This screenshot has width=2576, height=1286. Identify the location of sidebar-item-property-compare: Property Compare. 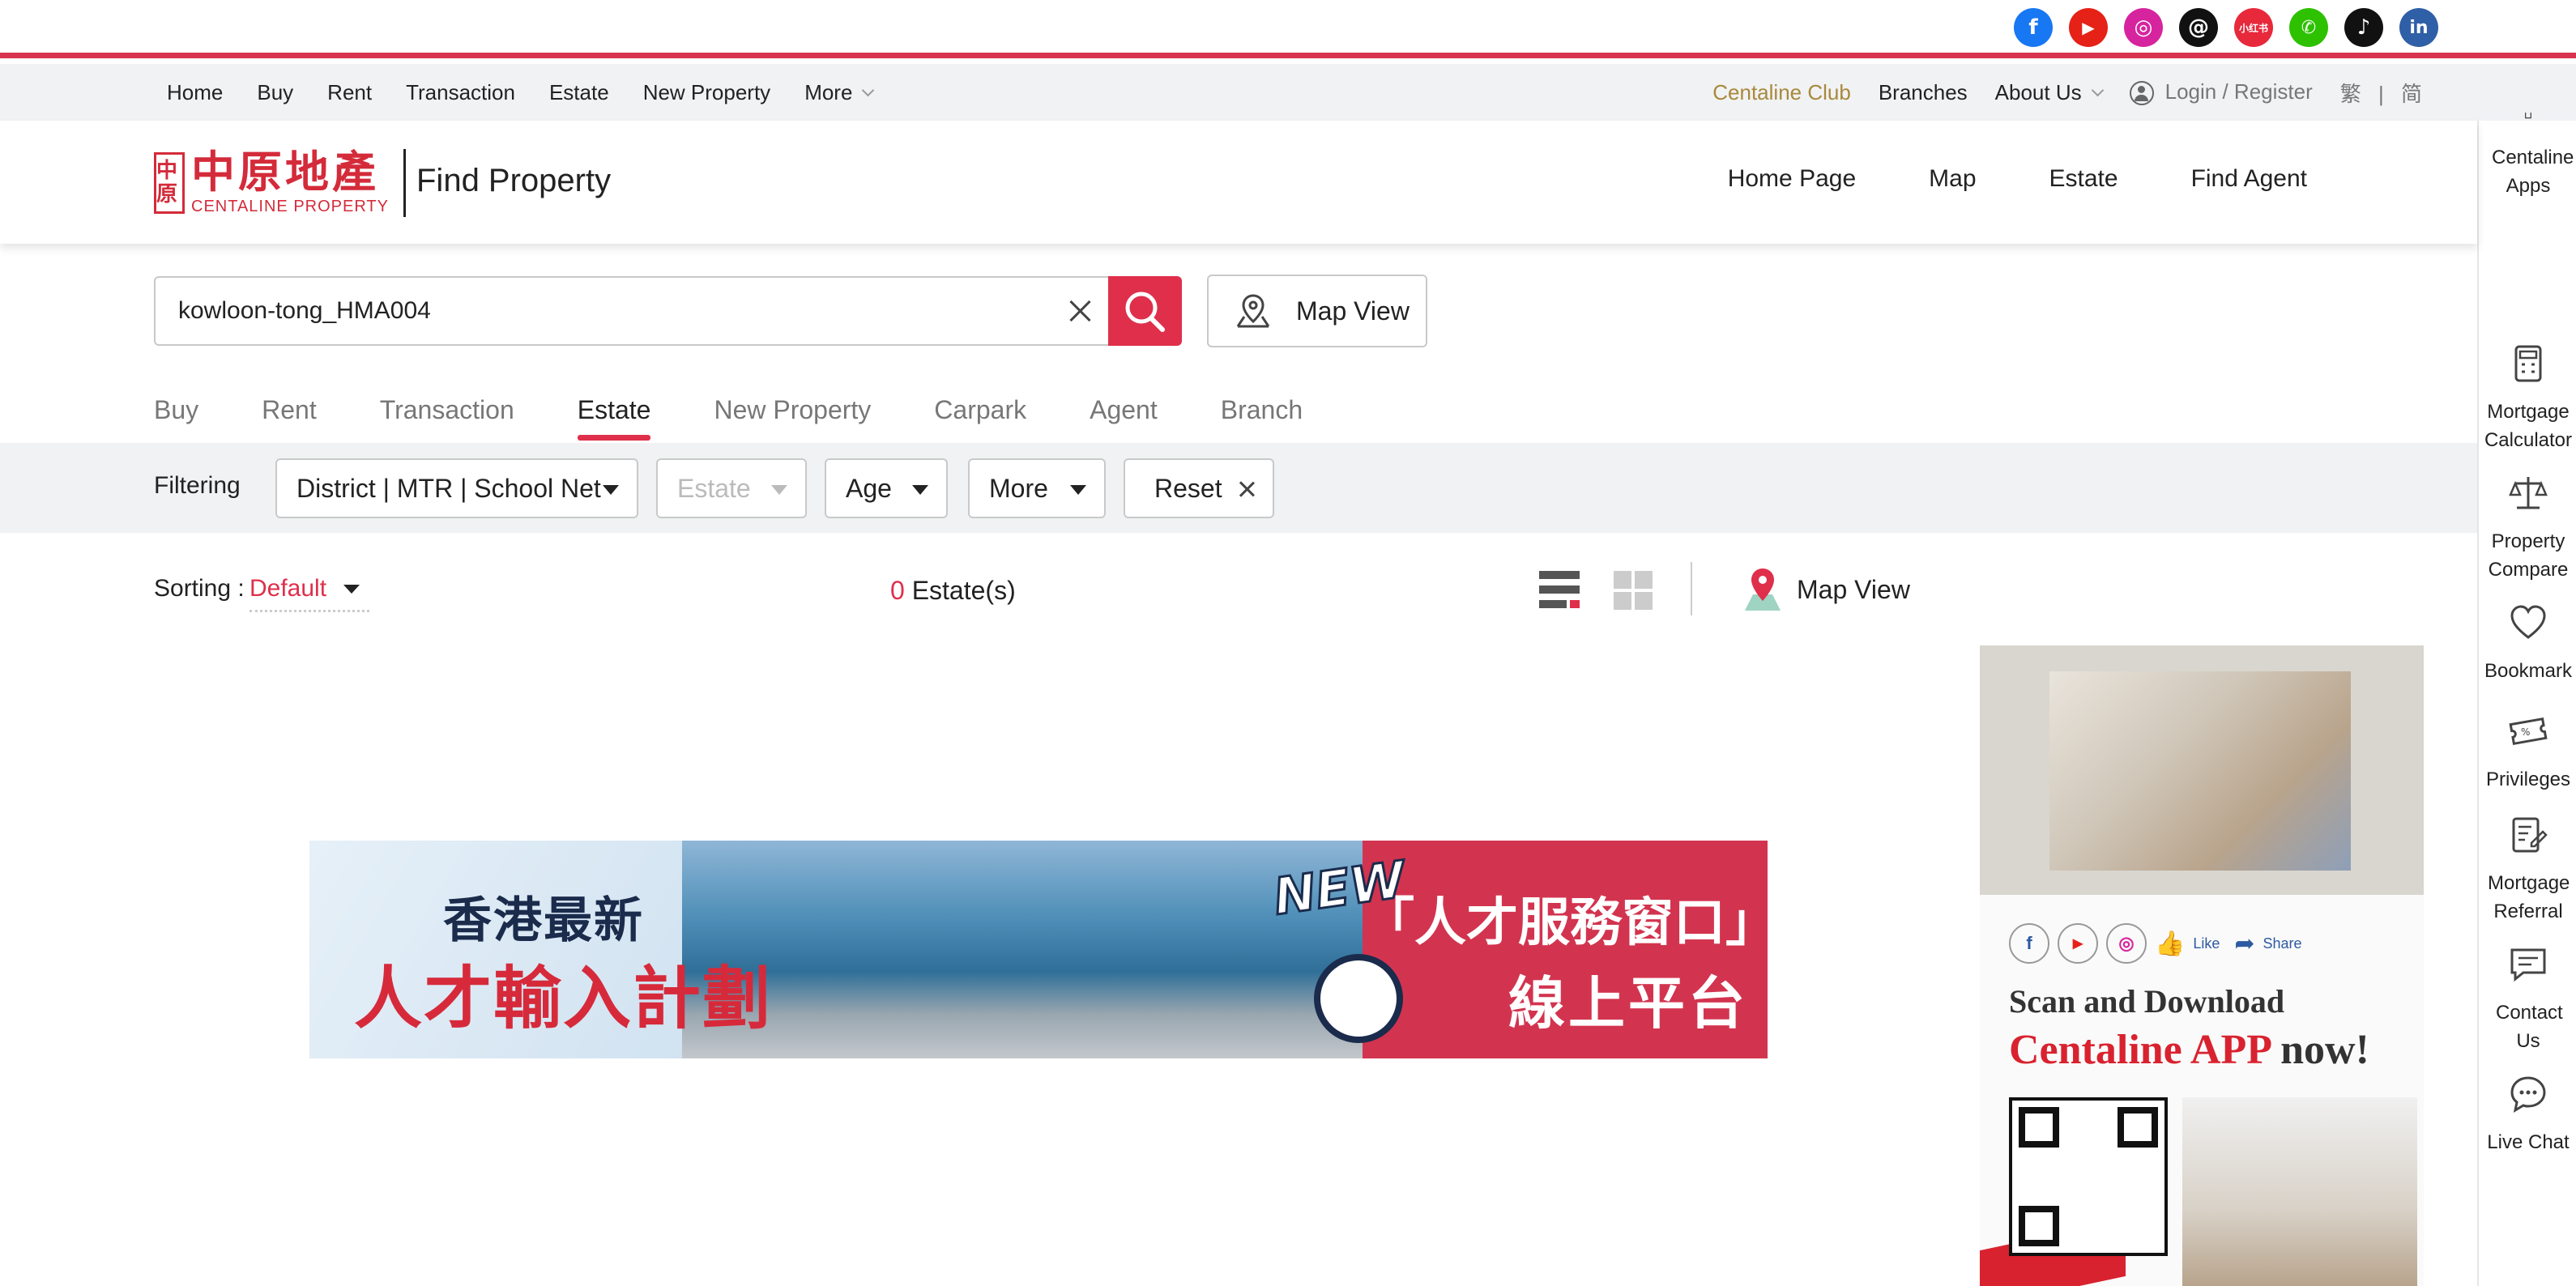
(2527, 529).